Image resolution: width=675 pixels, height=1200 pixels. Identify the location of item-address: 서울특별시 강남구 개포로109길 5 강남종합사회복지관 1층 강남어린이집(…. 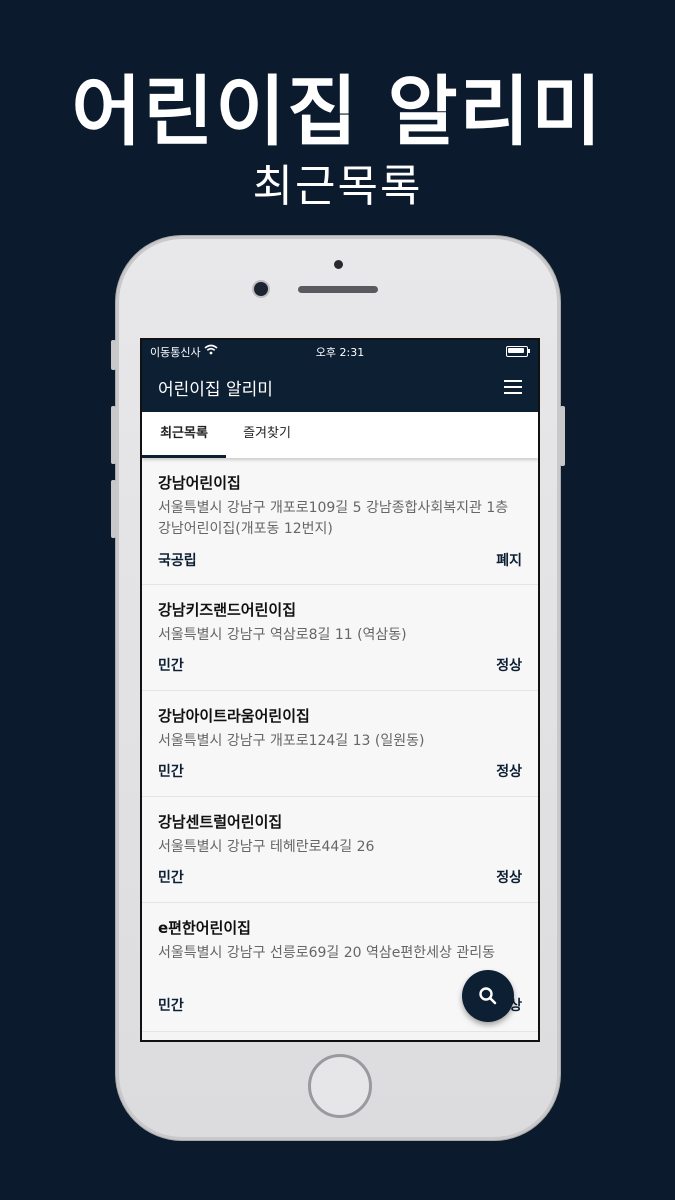
(333, 518).